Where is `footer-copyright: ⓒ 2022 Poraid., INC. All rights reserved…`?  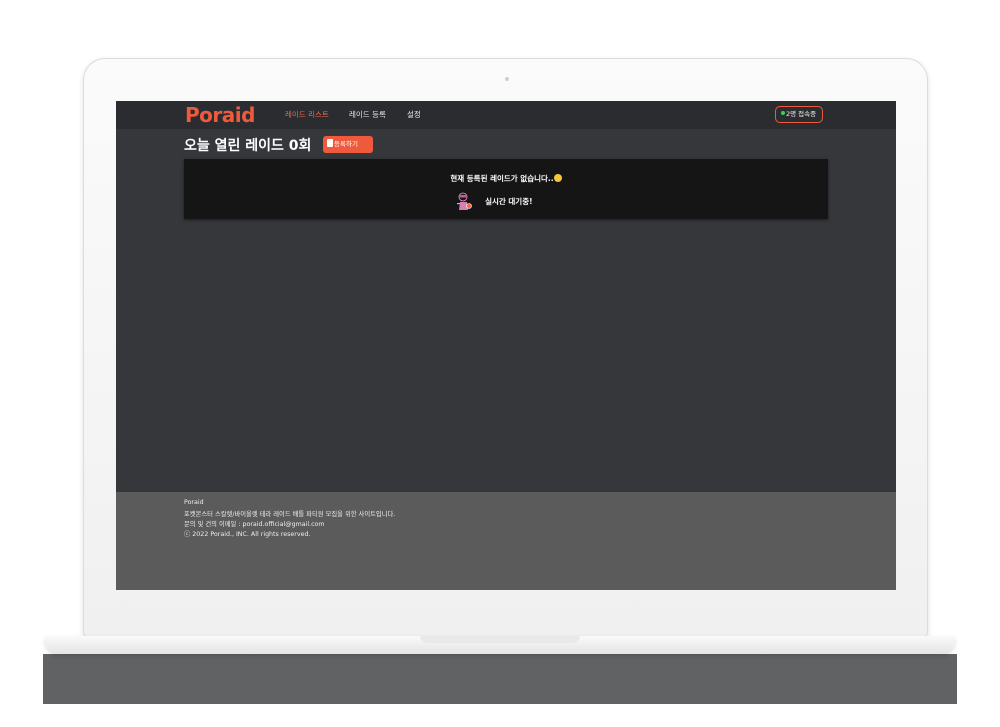
footer-copyright: ⓒ 2022 Poraid., INC. All rights reserved… is located at coordinates (247, 534).